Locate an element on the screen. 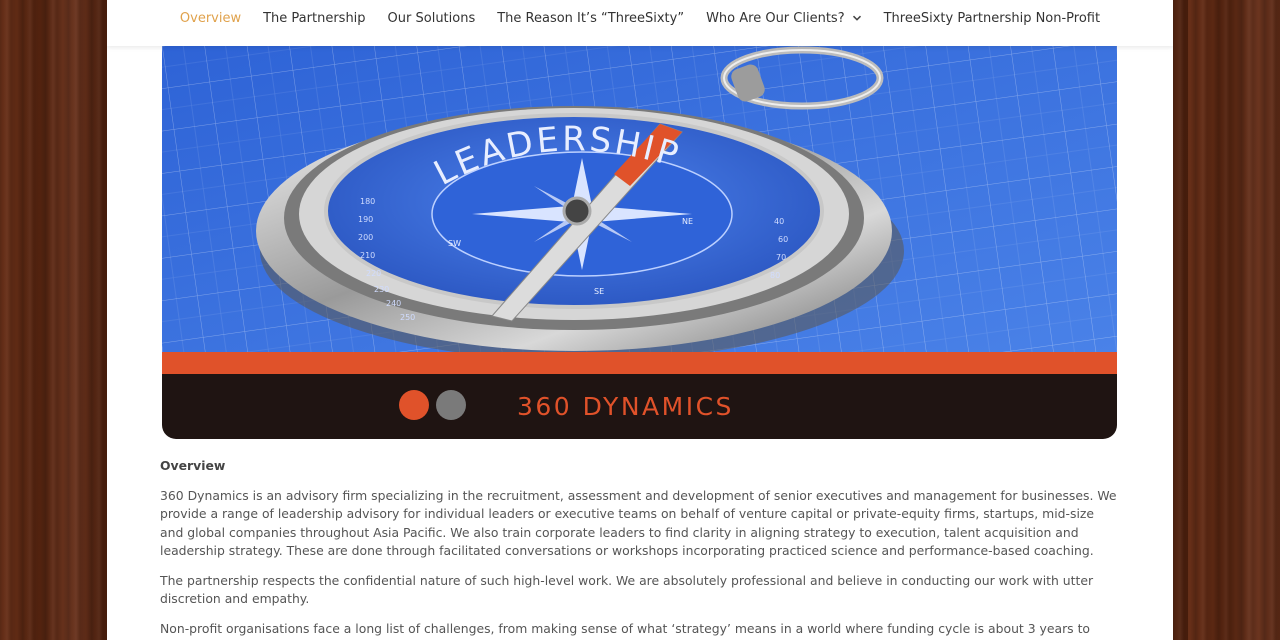 Image resolution: width=1280 pixels, height=640 pixels. degree-label-220: 220 is located at coordinates (373, 273).